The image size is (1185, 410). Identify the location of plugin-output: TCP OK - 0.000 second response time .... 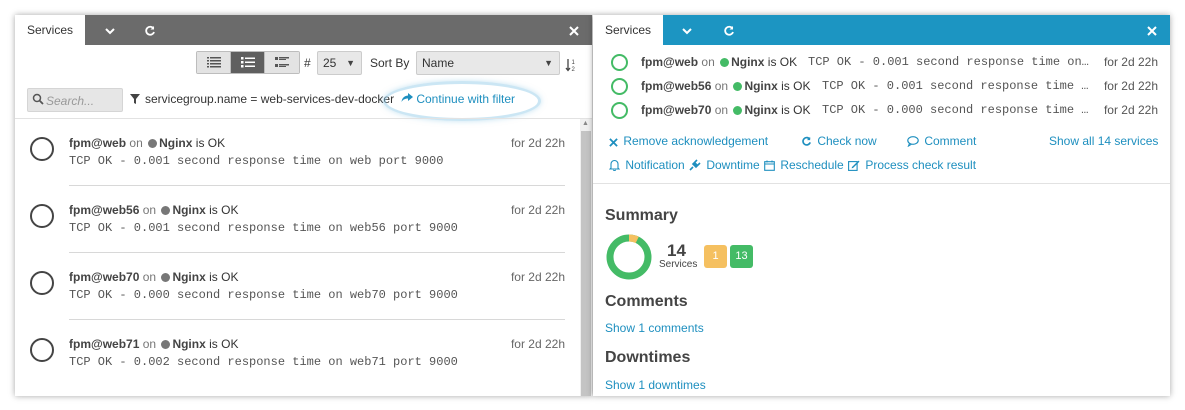
(956, 110).